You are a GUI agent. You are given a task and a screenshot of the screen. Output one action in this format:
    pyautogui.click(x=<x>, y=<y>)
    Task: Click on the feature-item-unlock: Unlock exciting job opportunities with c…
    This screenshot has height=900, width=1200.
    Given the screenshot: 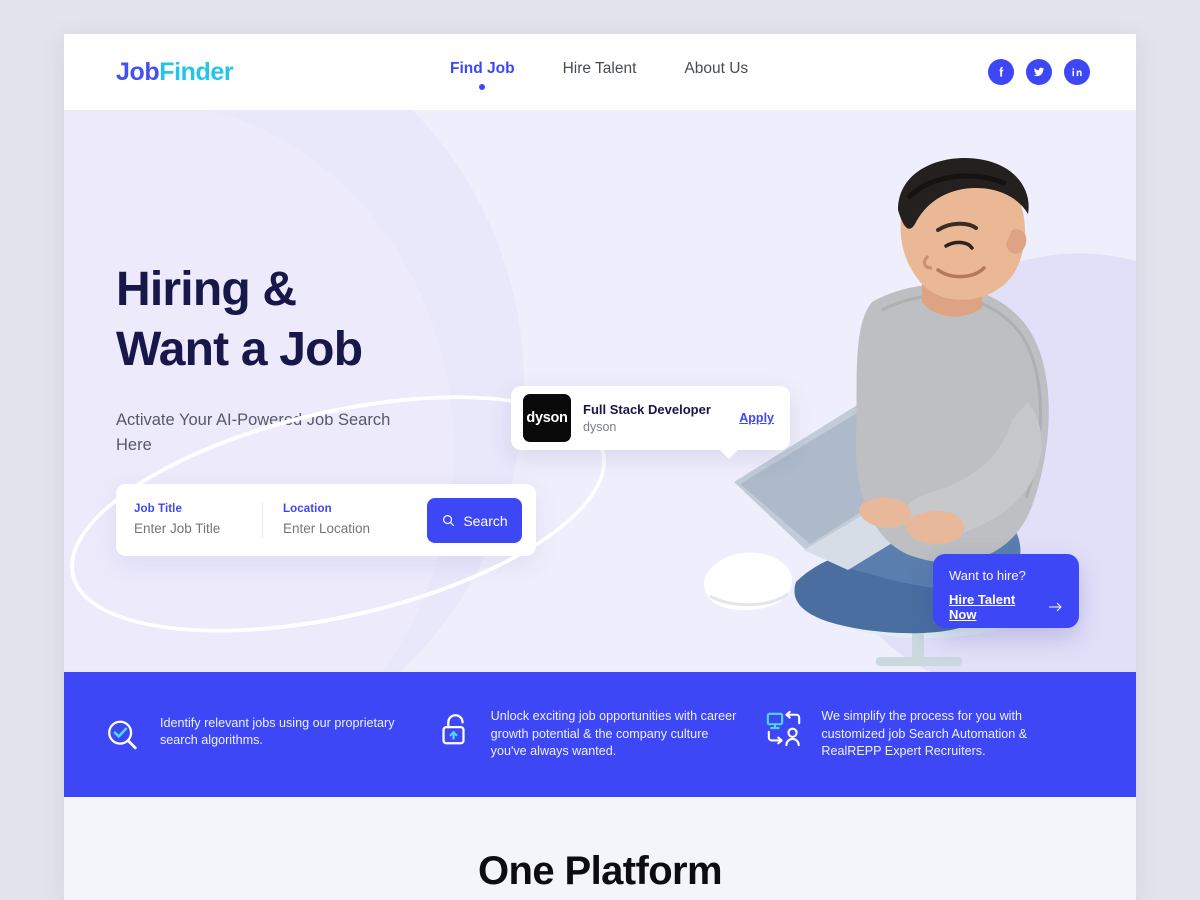 What is the action you would take?
    pyautogui.click(x=600, y=734)
    